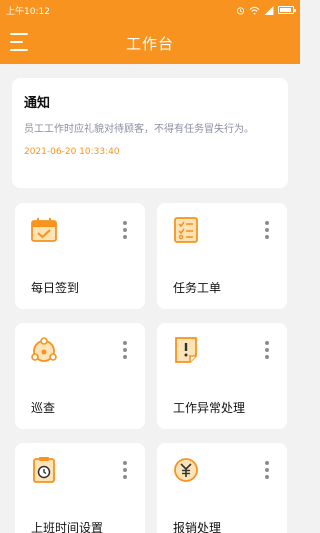  I want to click on task-list-icon, so click(186, 230).